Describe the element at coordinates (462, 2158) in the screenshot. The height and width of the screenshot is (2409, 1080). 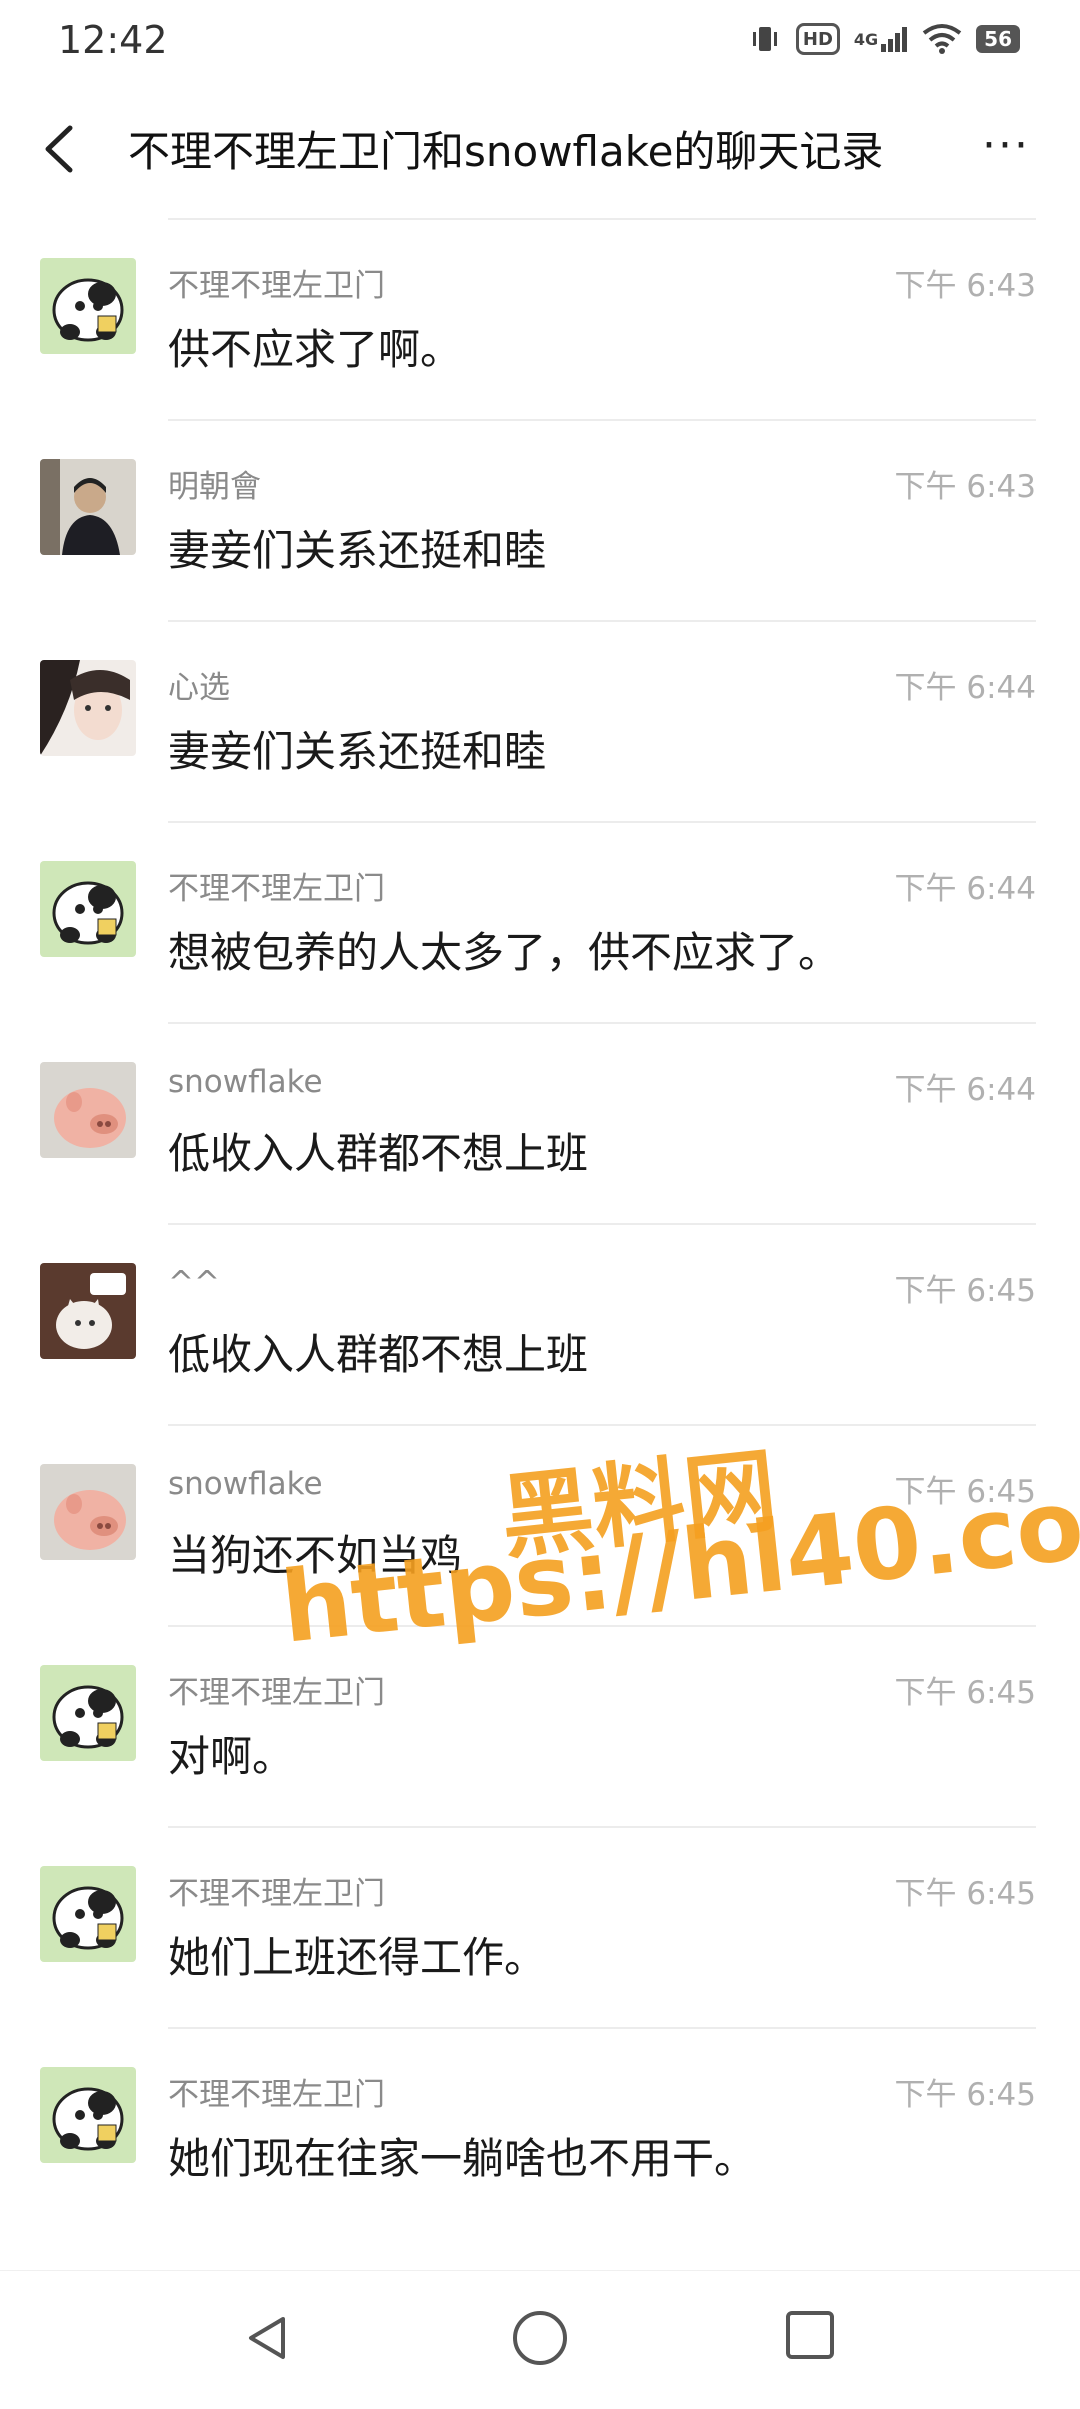
I see `message-text: 她们现在往家一躺啥也不用干。` at that location.